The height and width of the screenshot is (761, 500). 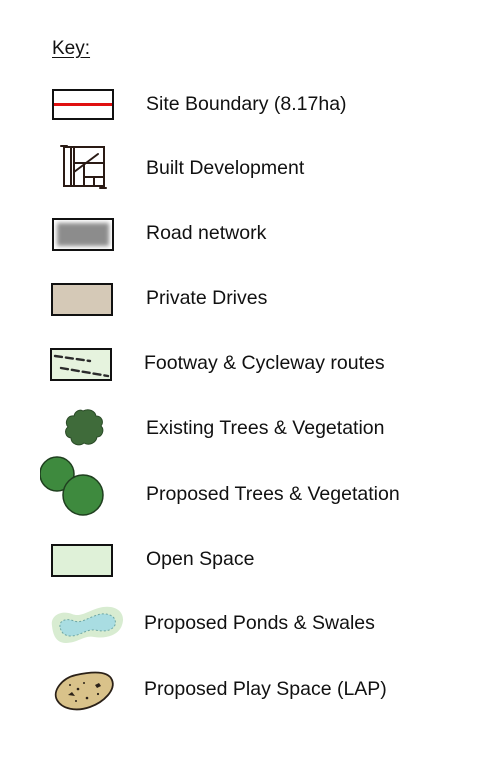 I want to click on legend-label-open-space: Open Space, so click(x=200, y=559).